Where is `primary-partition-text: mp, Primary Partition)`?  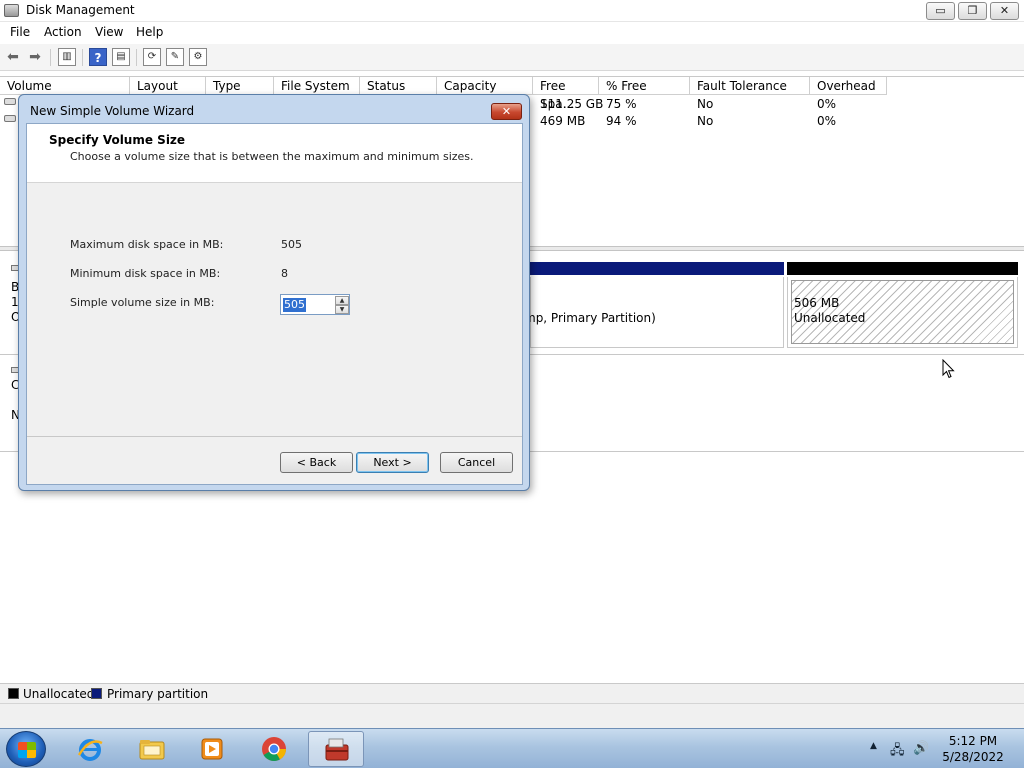
primary-partition-text: mp, Primary Partition) is located at coordinates (590, 318).